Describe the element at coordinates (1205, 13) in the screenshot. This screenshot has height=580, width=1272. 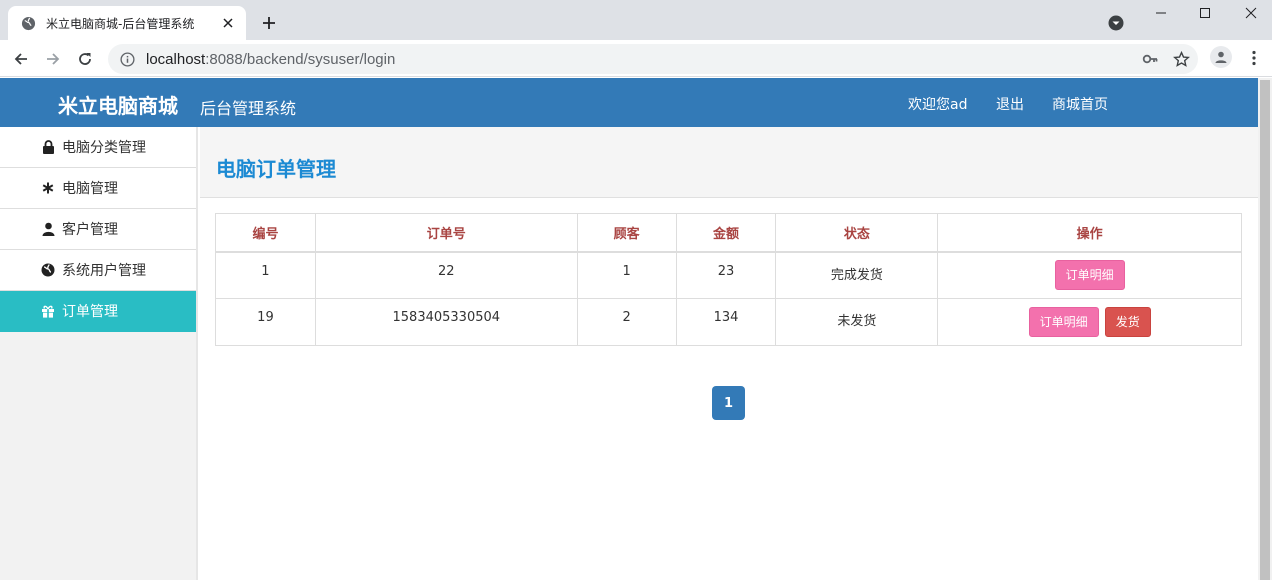
I see `maximize-icon` at that location.